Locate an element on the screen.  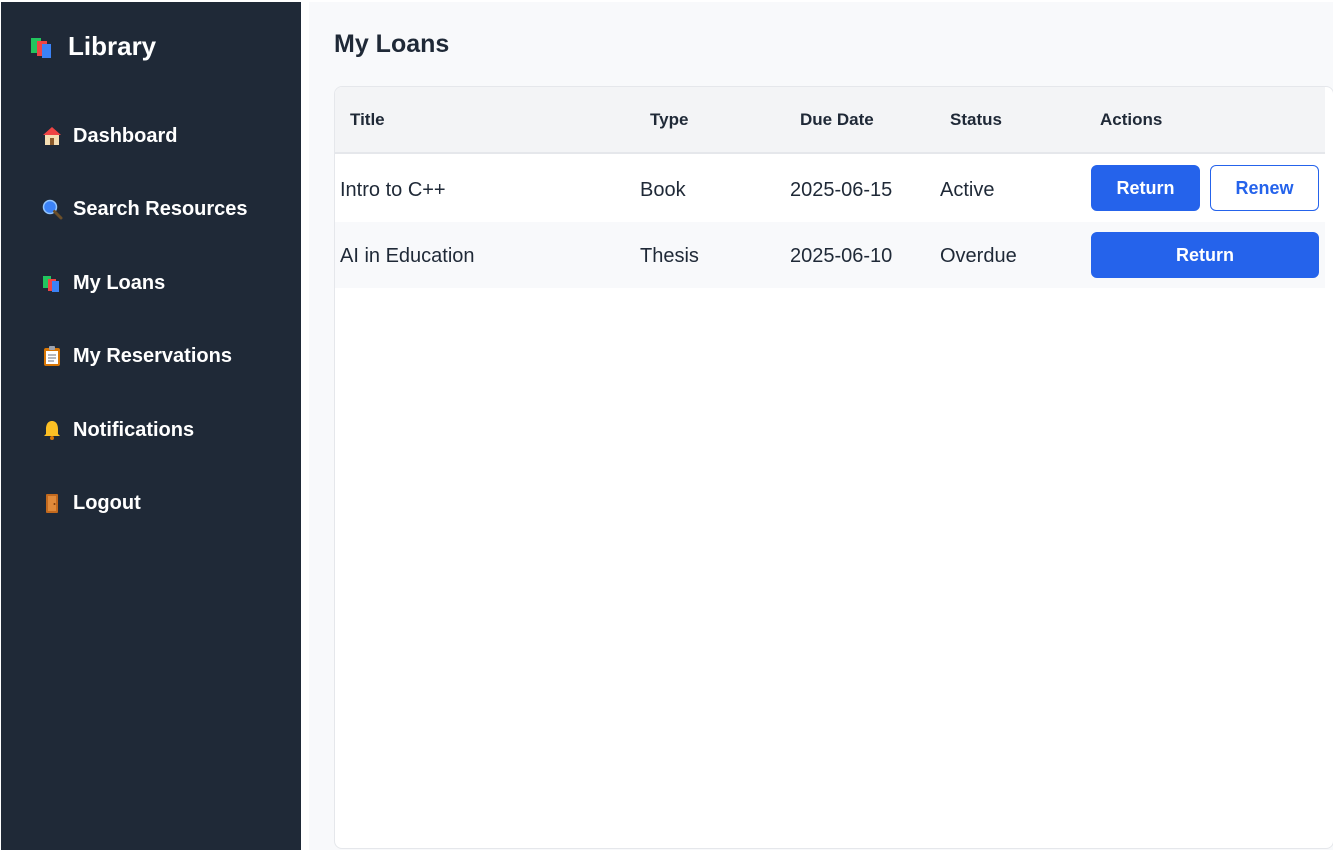
table-header: Title Type Due Date Status Actions is located at coordinates (830, 120).